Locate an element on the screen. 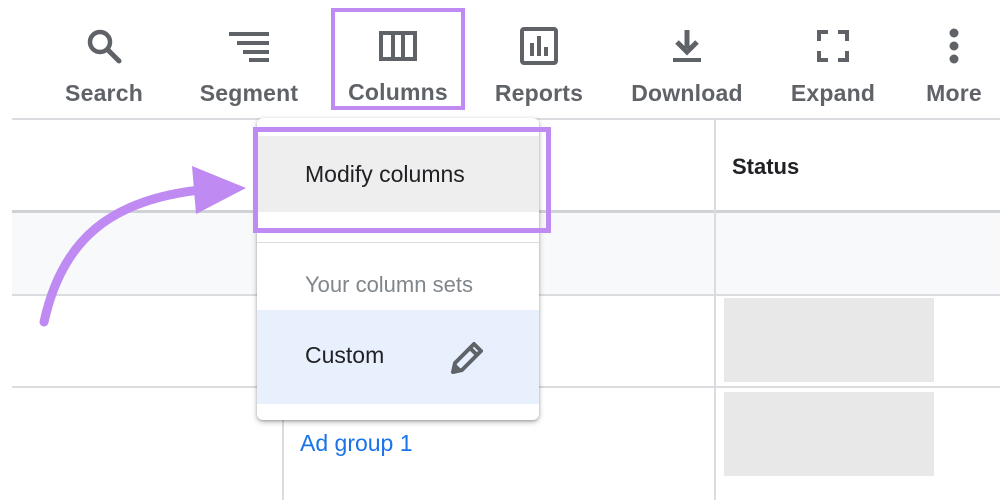  pencil-icon is located at coordinates (467, 360).